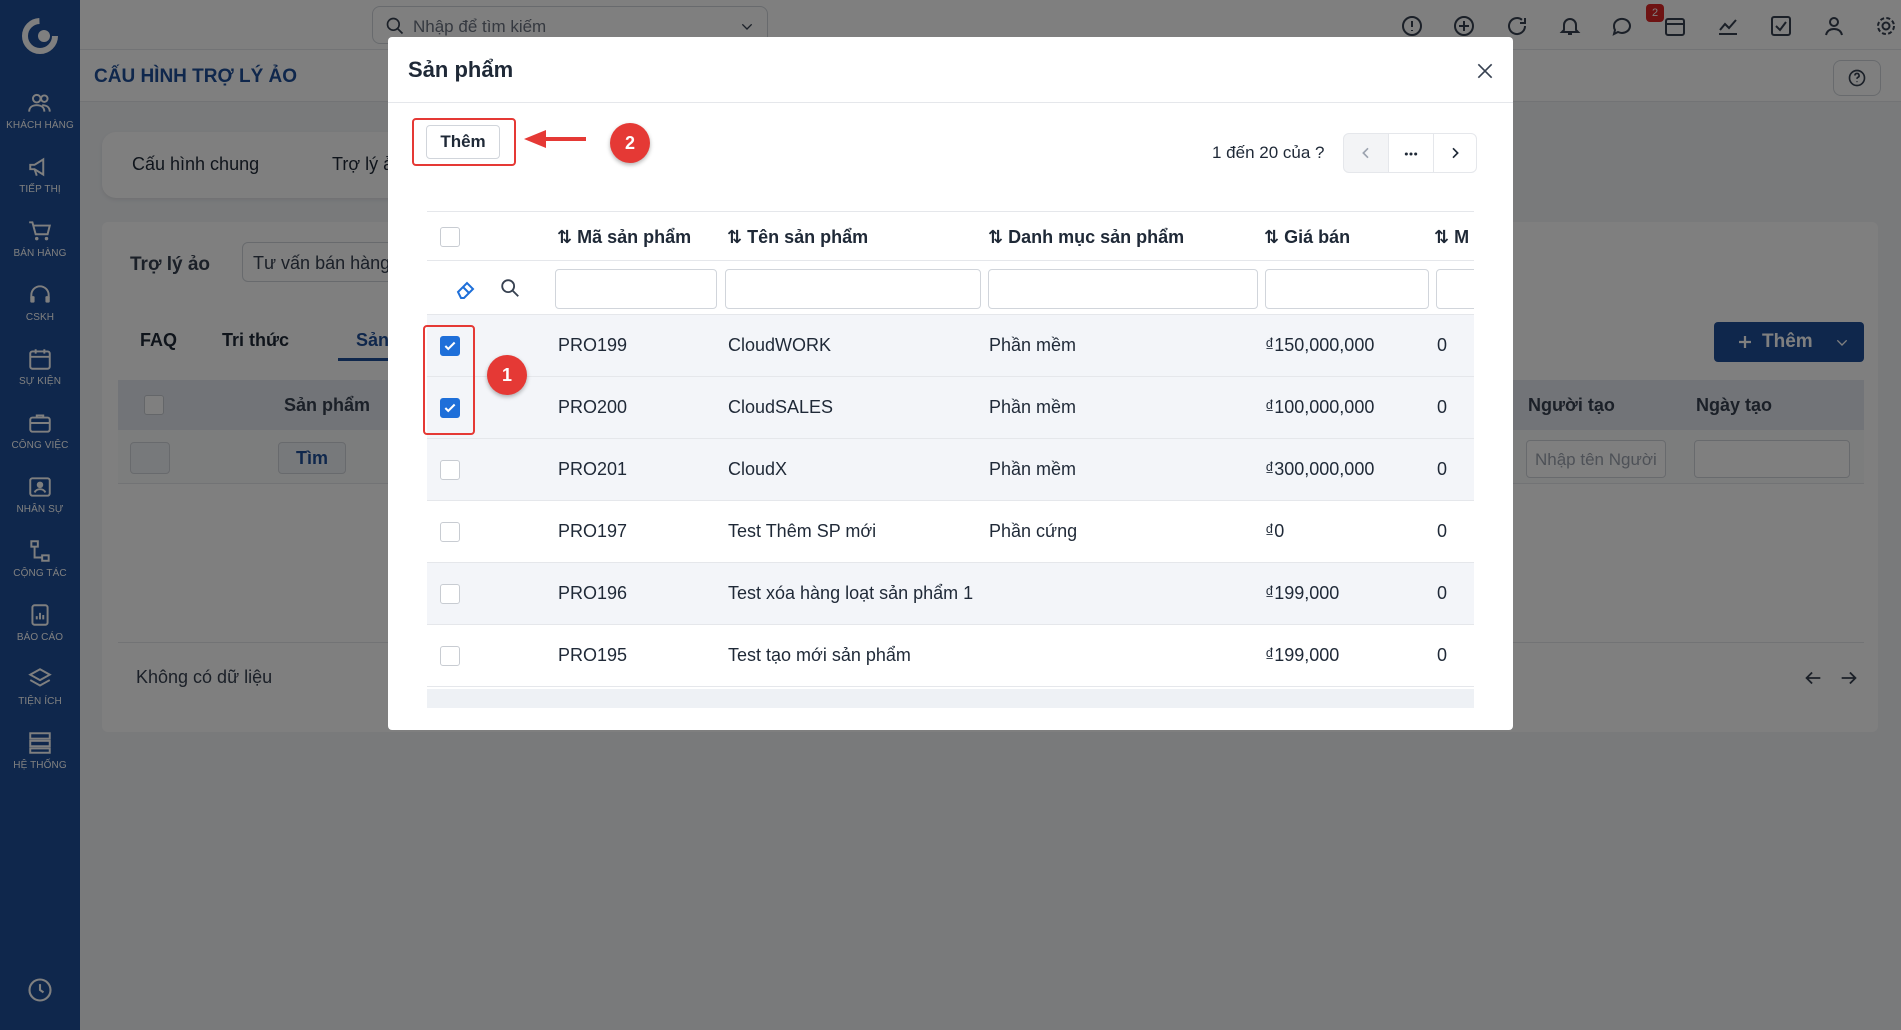 The width and height of the screenshot is (1901, 1030). What do you see at coordinates (950, 698) in the screenshot?
I see `horizontal-scrollbar` at bounding box center [950, 698].